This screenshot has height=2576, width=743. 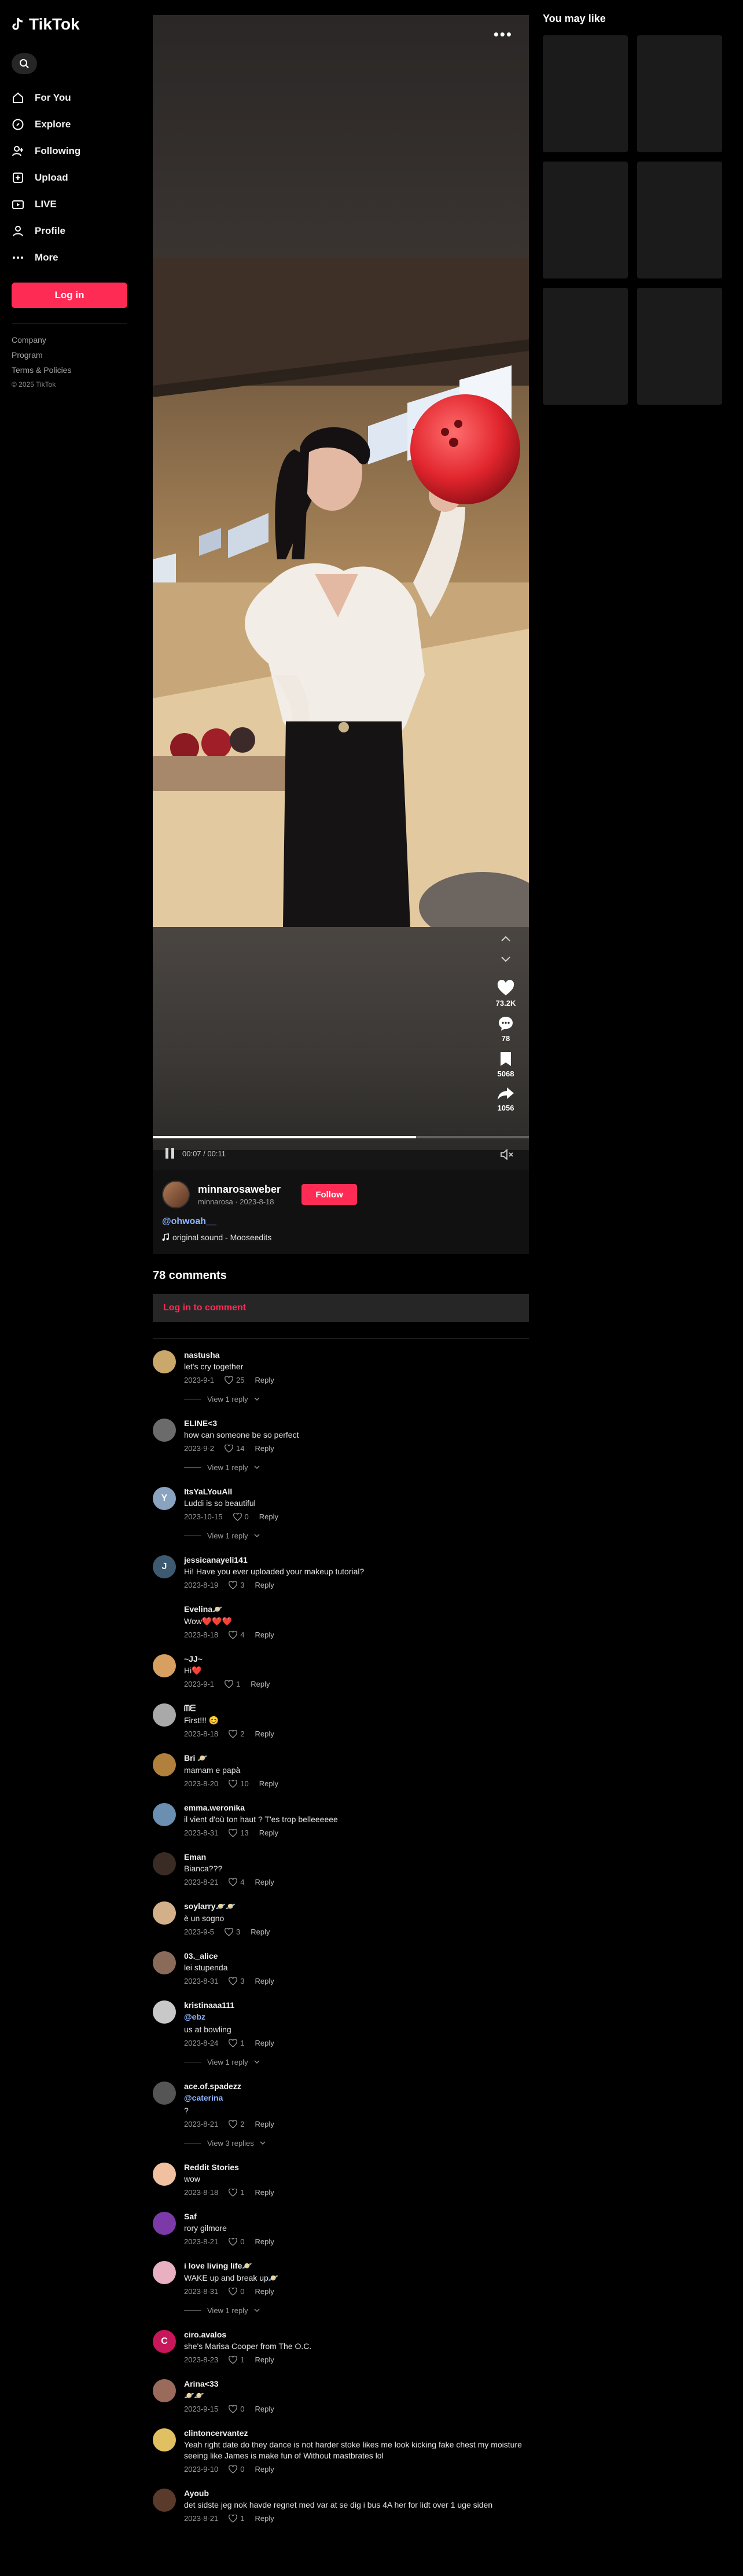 What do you see at coordinates (69, 231) in the screenshot?
I see `sidebar-item-profile: Profile` at bounding box center [69, 231].